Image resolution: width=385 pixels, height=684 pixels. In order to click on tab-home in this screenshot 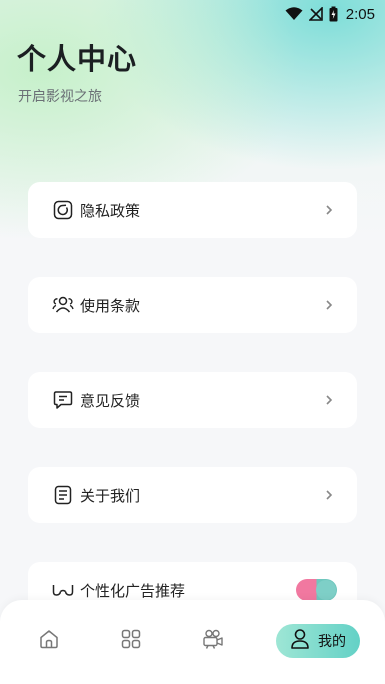, I will do `click(49, 641)`.